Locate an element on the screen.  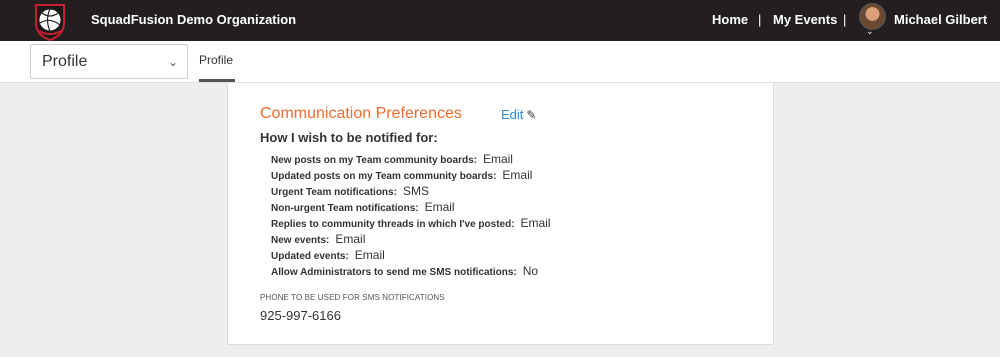
nav-home-link: Home is located at coordinates (730, 19).